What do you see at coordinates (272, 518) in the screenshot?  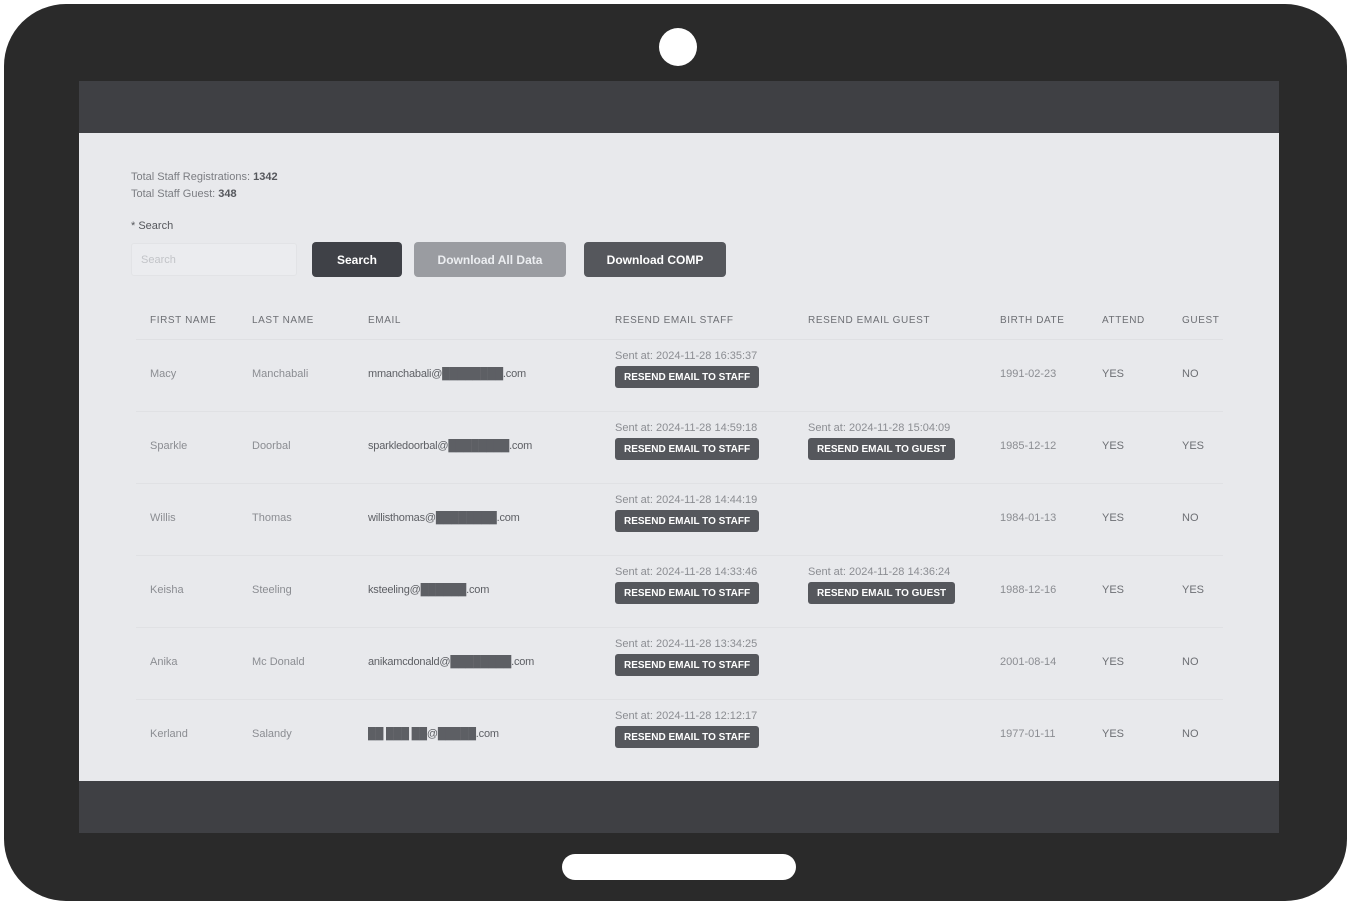 I see `last-name-cell: Thomas` at bounding box center [272, 518].